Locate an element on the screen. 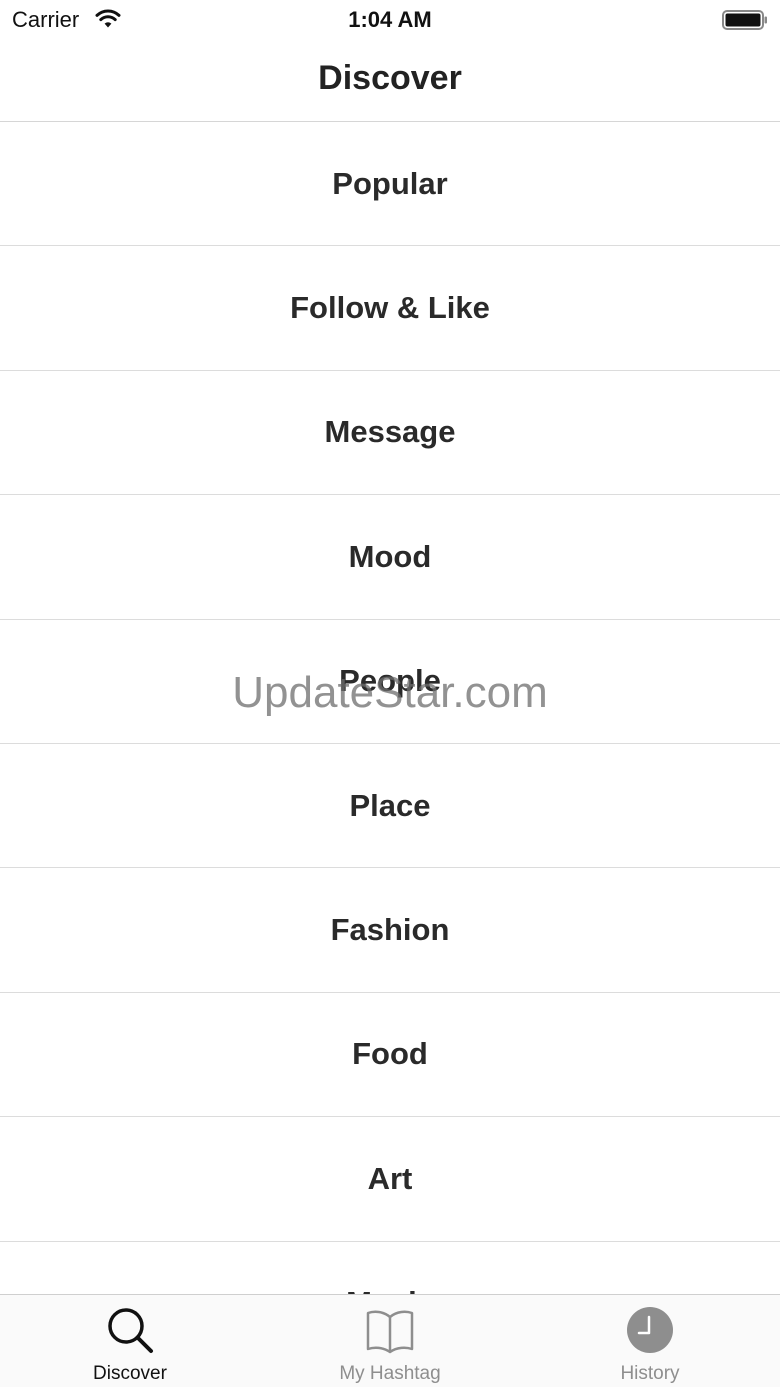 The width and height of the screenshot is (780, 1387). status-bar: Carrier 1:04 AM is located at coordinates (390, 20).